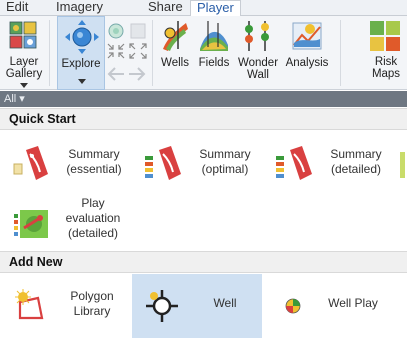 The width and height of the screenshot is (407, 340). Describe the element at coordinates (196, 164) in the screenshot. I see `list-item: Summary (optimal)` at that location.